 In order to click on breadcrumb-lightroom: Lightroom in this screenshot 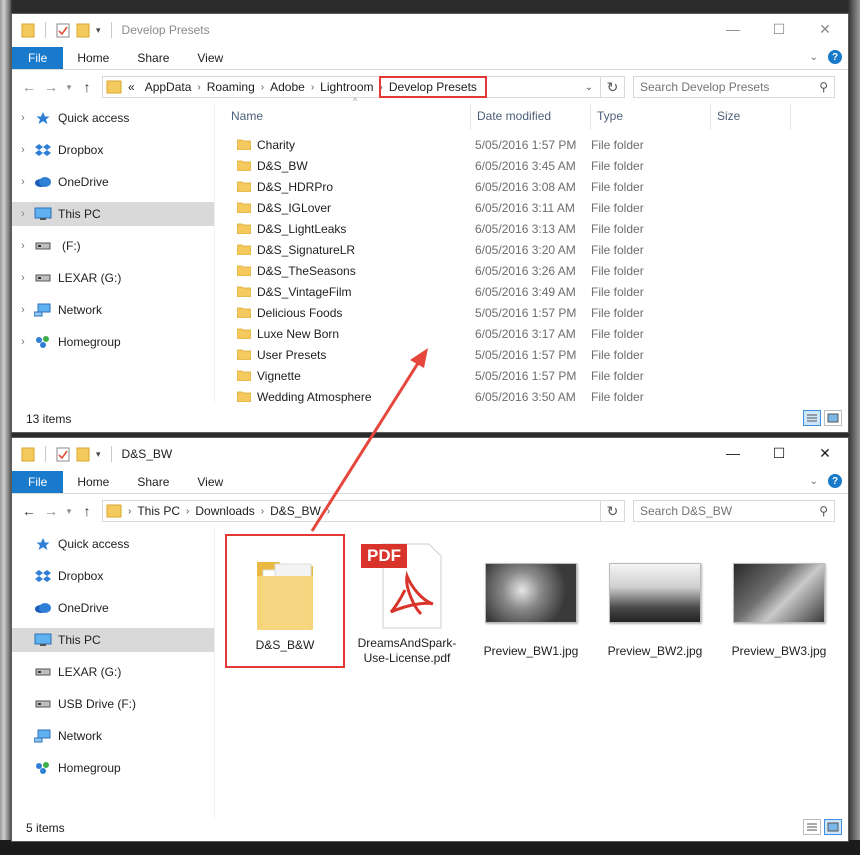, I will do `click(346, 87)`.